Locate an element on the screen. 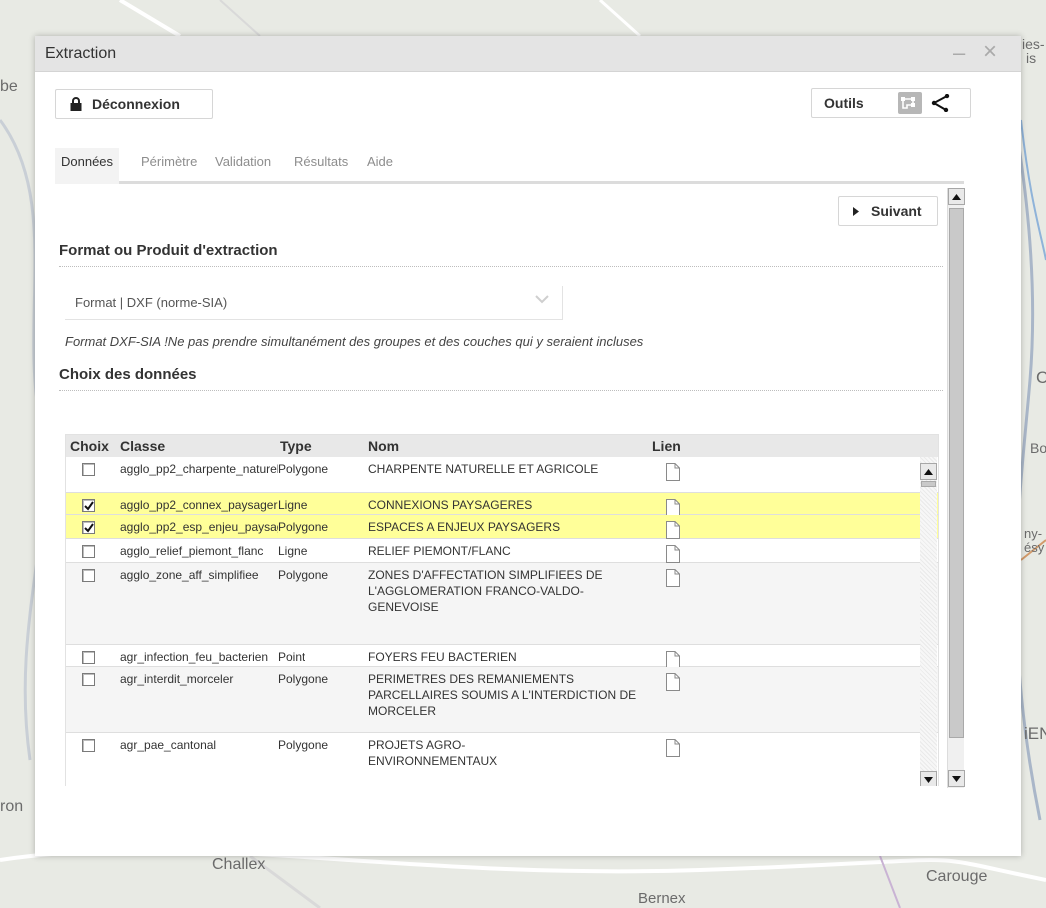 The width and height of the screenshot is (1046, 908). cell-nom: ESPACES A ENJEUX PAYSAGERS is located at coordinates (464, 527).